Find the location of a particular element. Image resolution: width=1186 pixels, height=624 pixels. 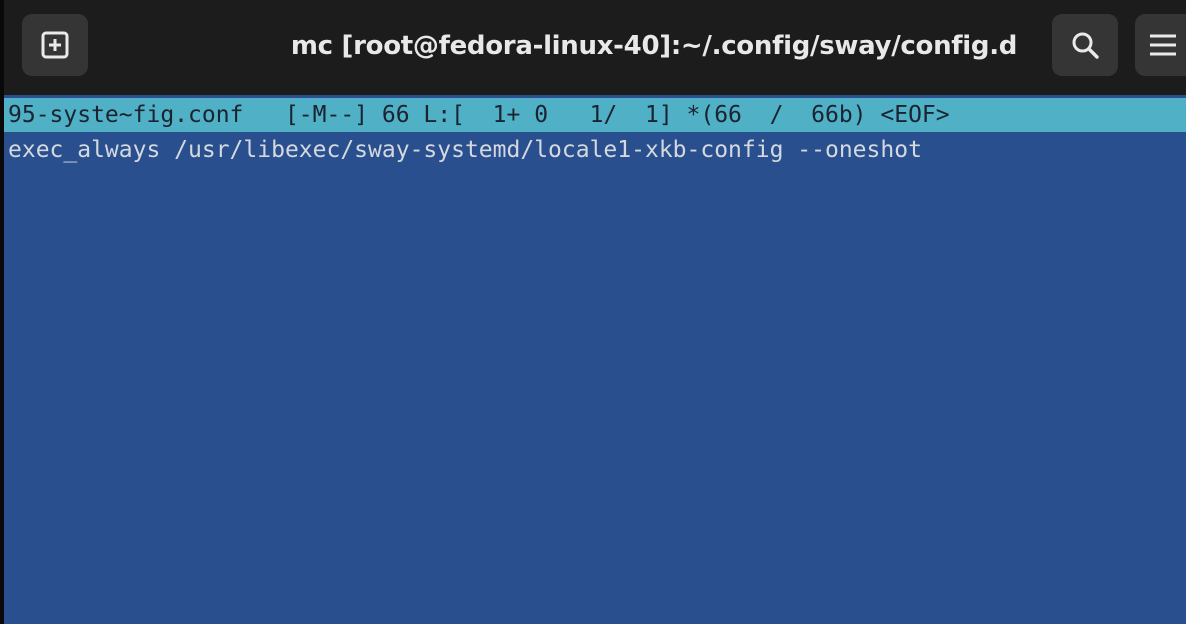

search-icon is located at coordinates (1085, 45).